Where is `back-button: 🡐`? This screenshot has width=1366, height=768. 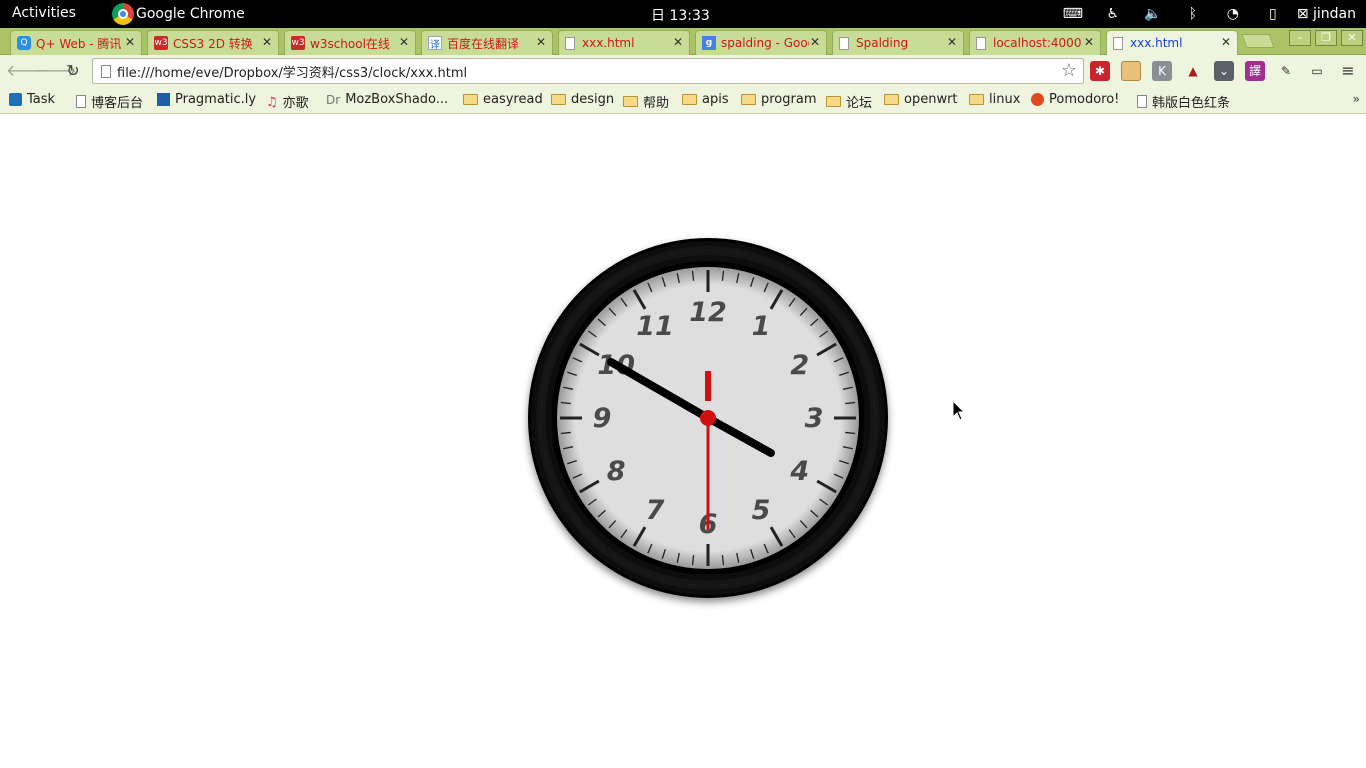
back-button: 🡐 is located at coordinates (27, 71).